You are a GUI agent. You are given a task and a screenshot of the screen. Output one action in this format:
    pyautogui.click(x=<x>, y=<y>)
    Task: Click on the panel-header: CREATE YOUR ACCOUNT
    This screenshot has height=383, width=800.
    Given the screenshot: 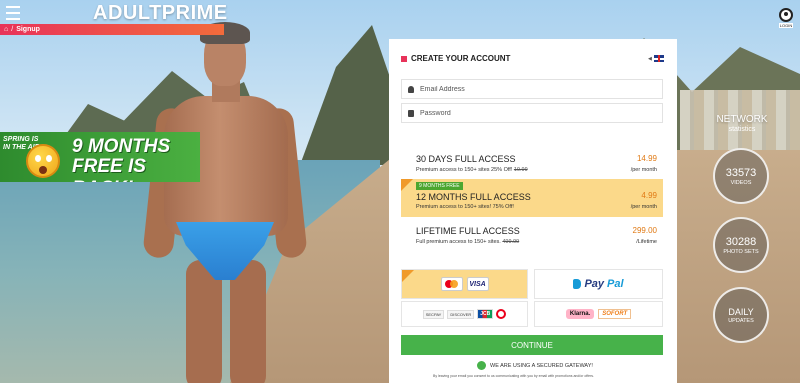 What is the action you would take?
    pyautogui.click(x=455, y=58)
    